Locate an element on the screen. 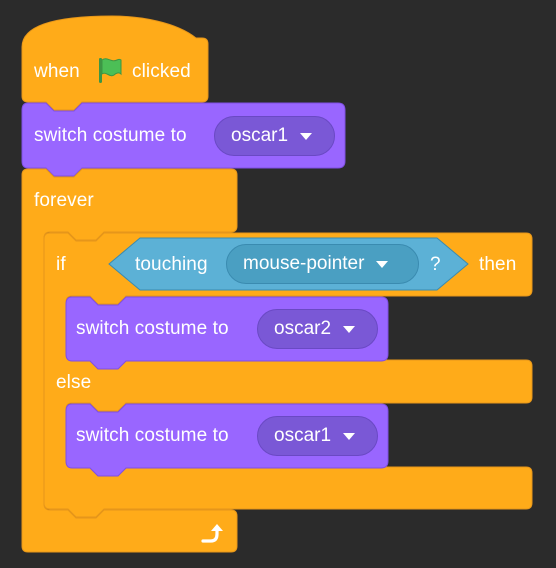 The height and width of the screenshot is (568, 556). touching-target-dropdown: mouse-pointer is located at coordinates (322, 264).